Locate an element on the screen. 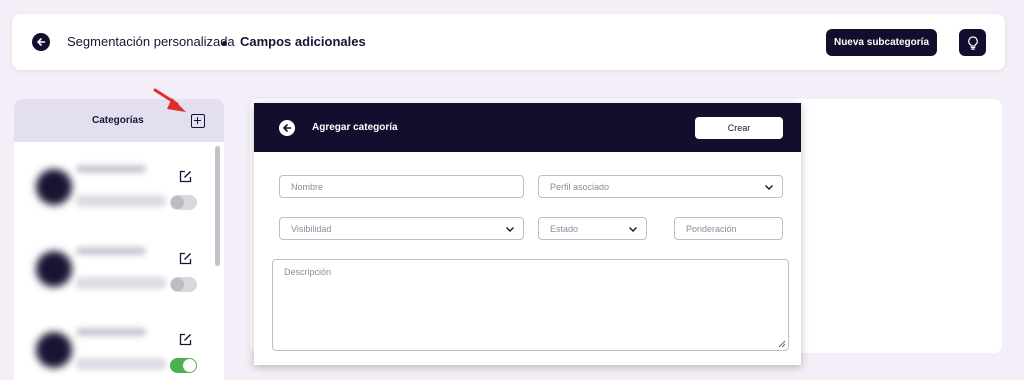  annotation-arrow-icon is located at coordinates (169, 100).